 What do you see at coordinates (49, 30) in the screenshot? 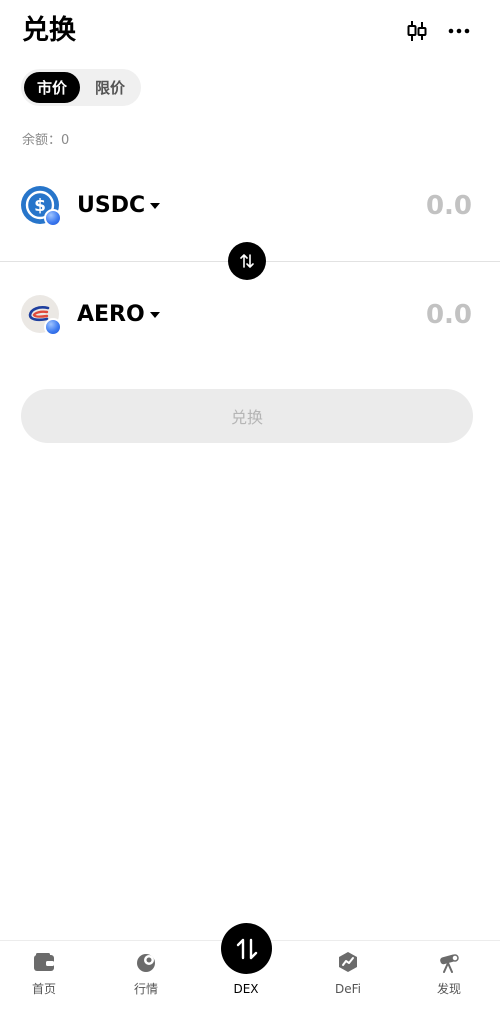
I see `page-title: 兑换` at bounding box center [49, 30].